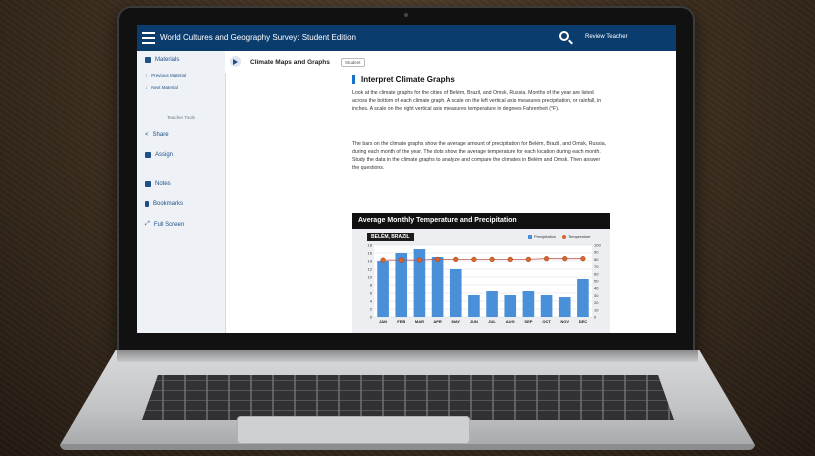 The image size is (815, 456). What do you see at coordinates (163, 184) in the screenshot?
I see `sidebar-item-label: Notes` at bounding box center [163, 184].